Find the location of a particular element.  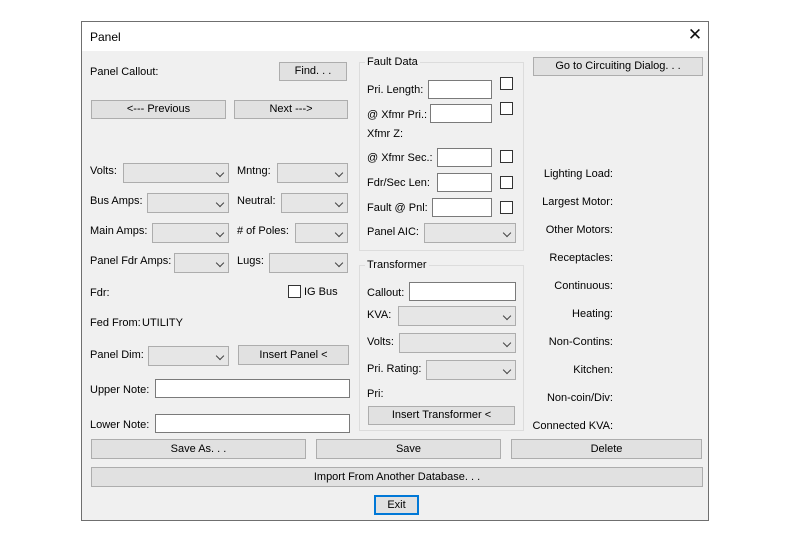

fed-from-value: UTILITY is located at coordinates (162, 323).